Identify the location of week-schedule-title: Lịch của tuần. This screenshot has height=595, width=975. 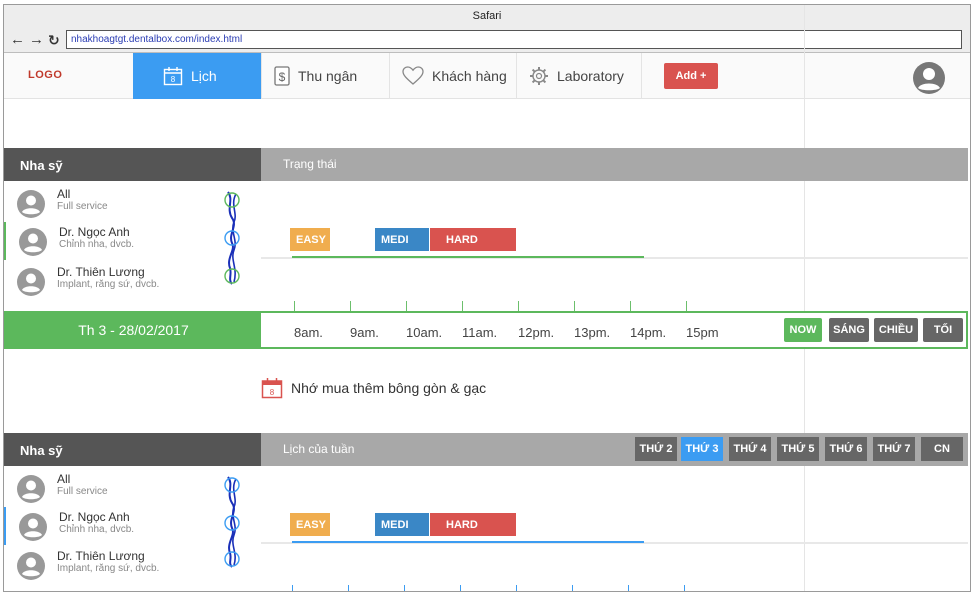
(319, 449).